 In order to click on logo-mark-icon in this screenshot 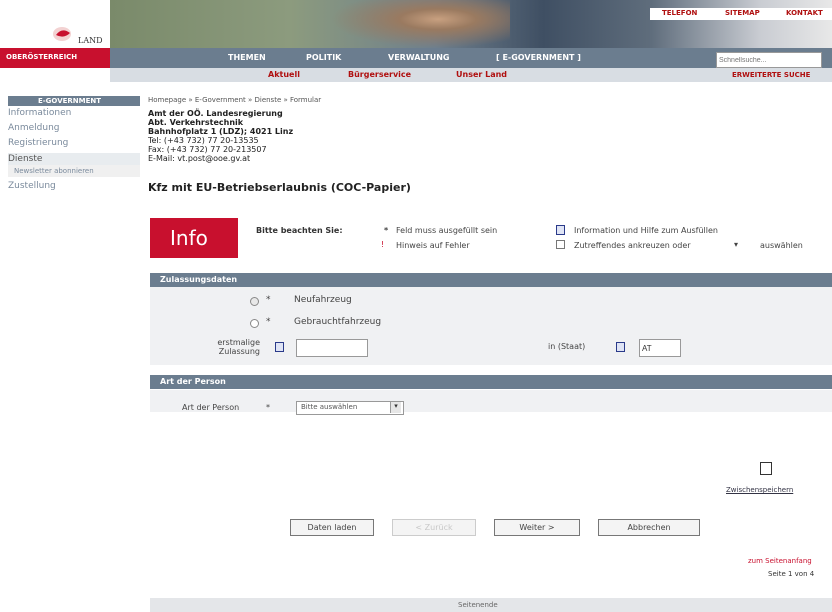, I will do `click(62, 34)`.